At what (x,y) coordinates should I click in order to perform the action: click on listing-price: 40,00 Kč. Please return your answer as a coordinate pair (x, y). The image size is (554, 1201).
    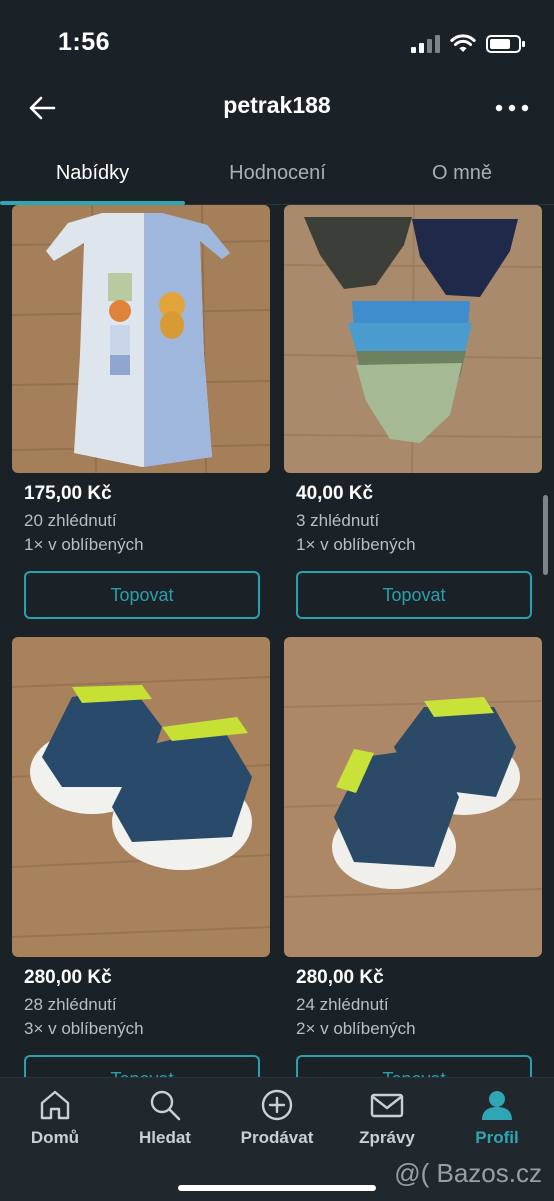
    Looking at the image, I should click on (335, 493).